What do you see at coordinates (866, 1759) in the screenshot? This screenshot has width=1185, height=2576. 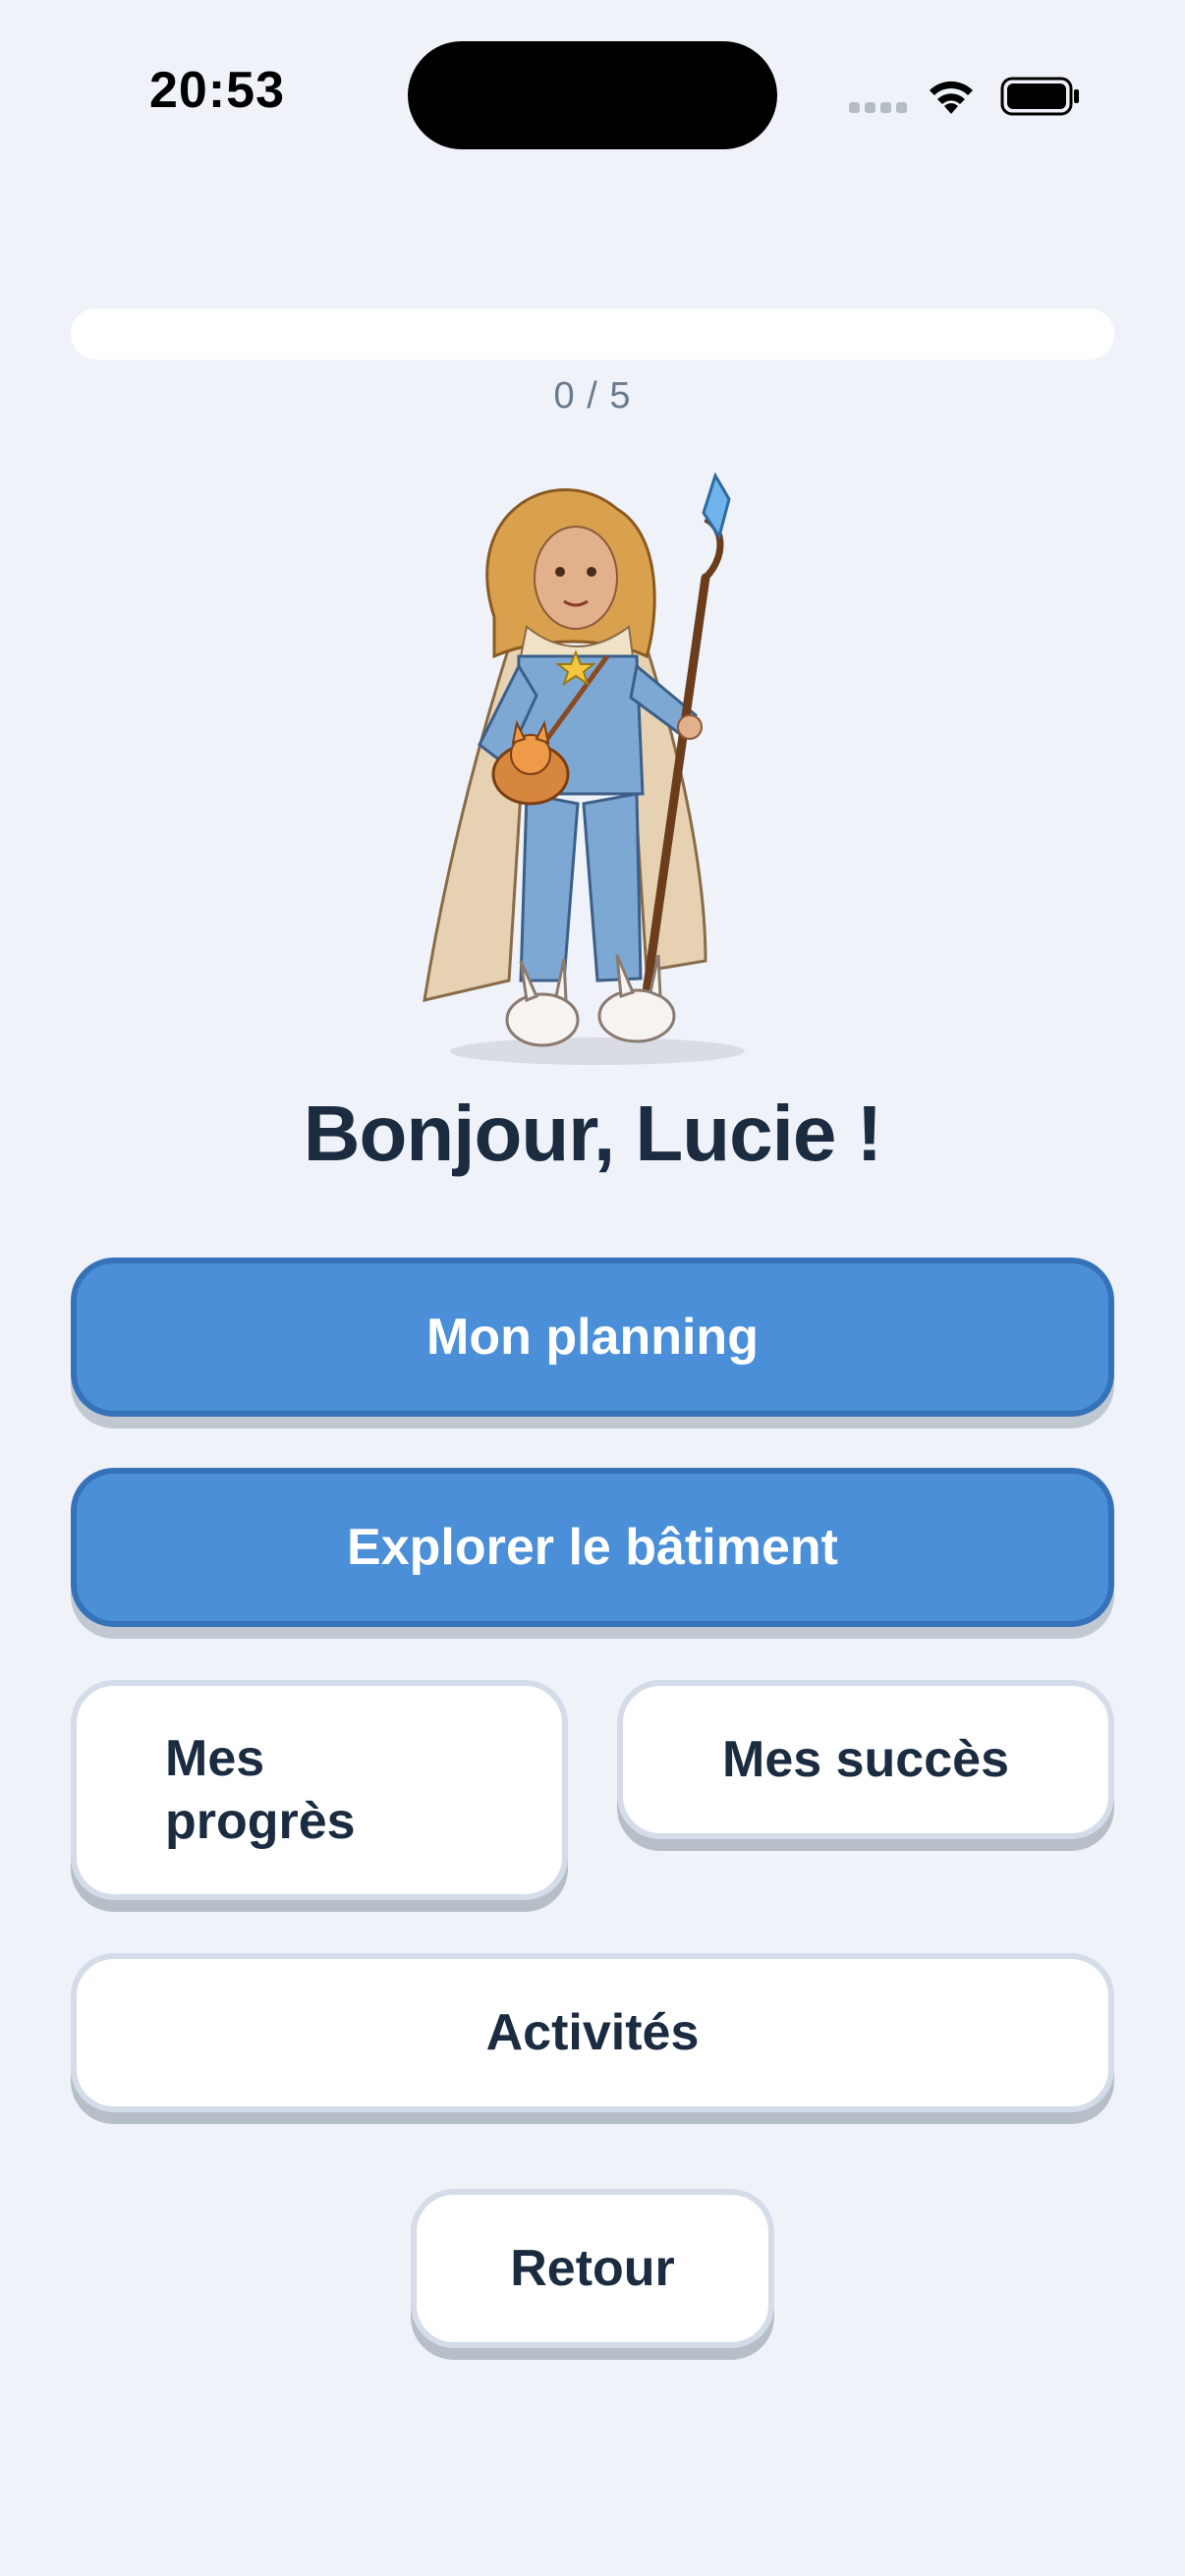 I see `my-achievements-button: Mes succès` at bounding box center [866, 1759].